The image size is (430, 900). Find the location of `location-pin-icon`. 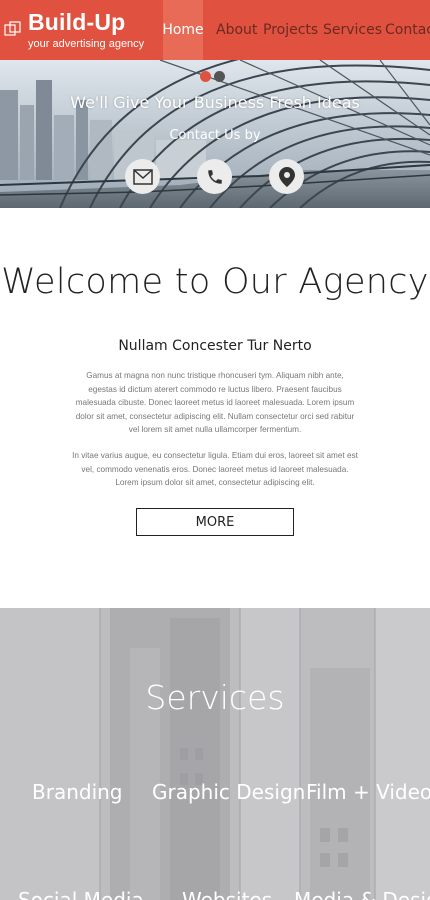

location-pin-icon is located at coordinates (286, 176).